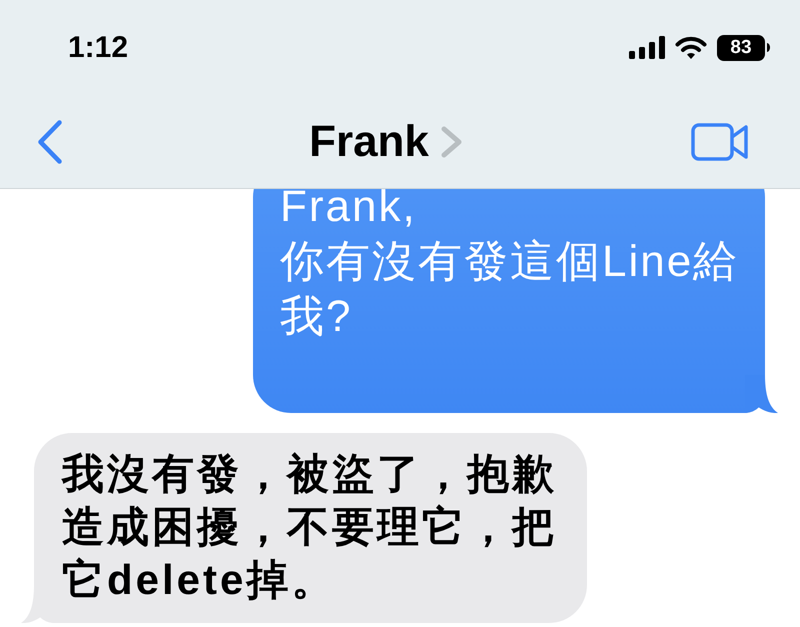  I want to click on wifi-icon, so click(691, 47).